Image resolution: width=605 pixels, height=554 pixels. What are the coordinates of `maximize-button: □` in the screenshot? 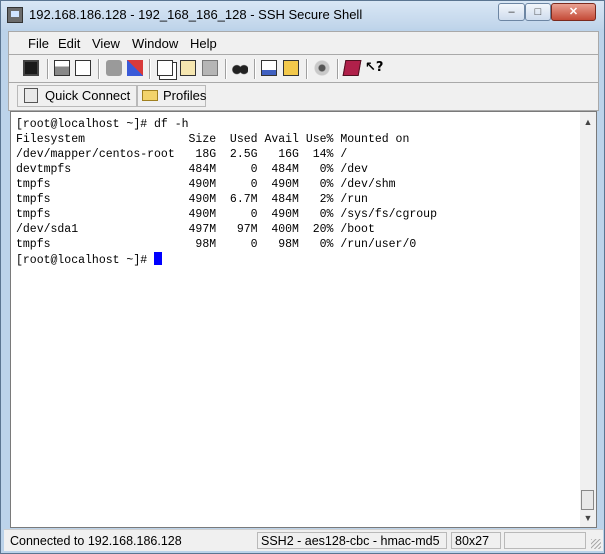 It's located at (538, 12).